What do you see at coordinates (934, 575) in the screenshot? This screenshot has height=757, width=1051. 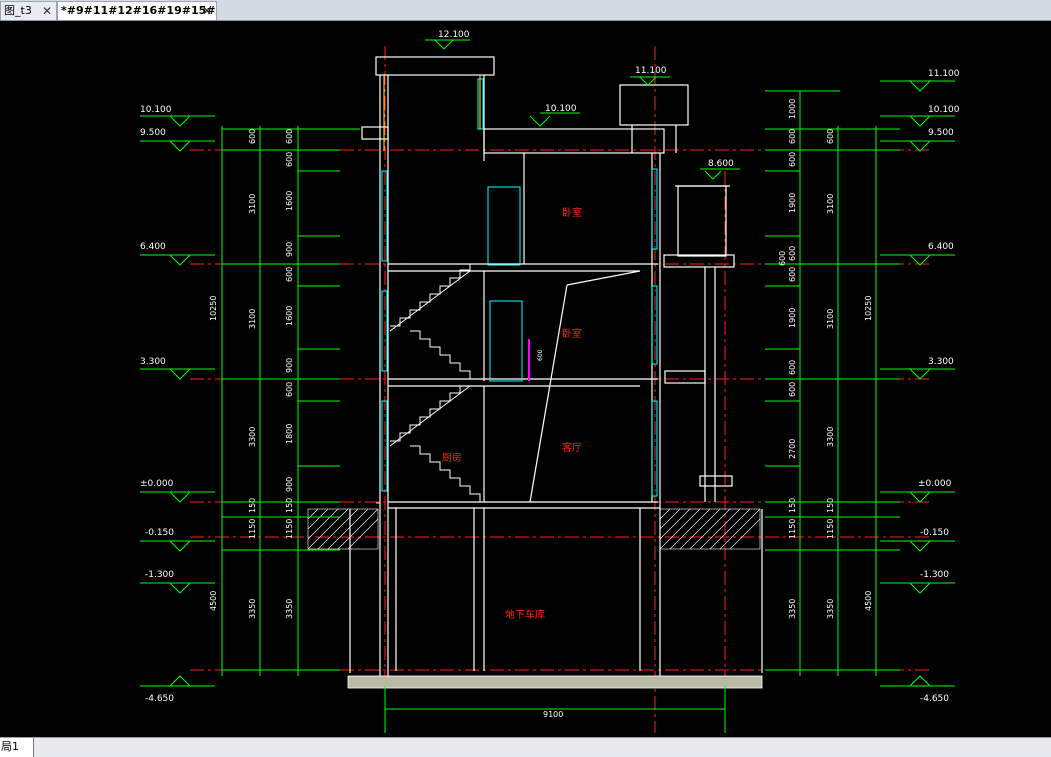 I see `elev-label-r8: -1.300` at bounding box center [934, 575].